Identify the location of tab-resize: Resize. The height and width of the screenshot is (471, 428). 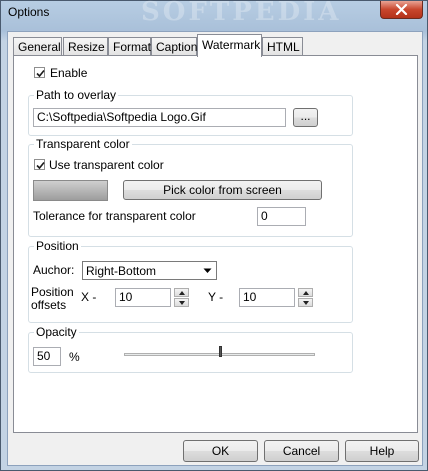
(85, 46).